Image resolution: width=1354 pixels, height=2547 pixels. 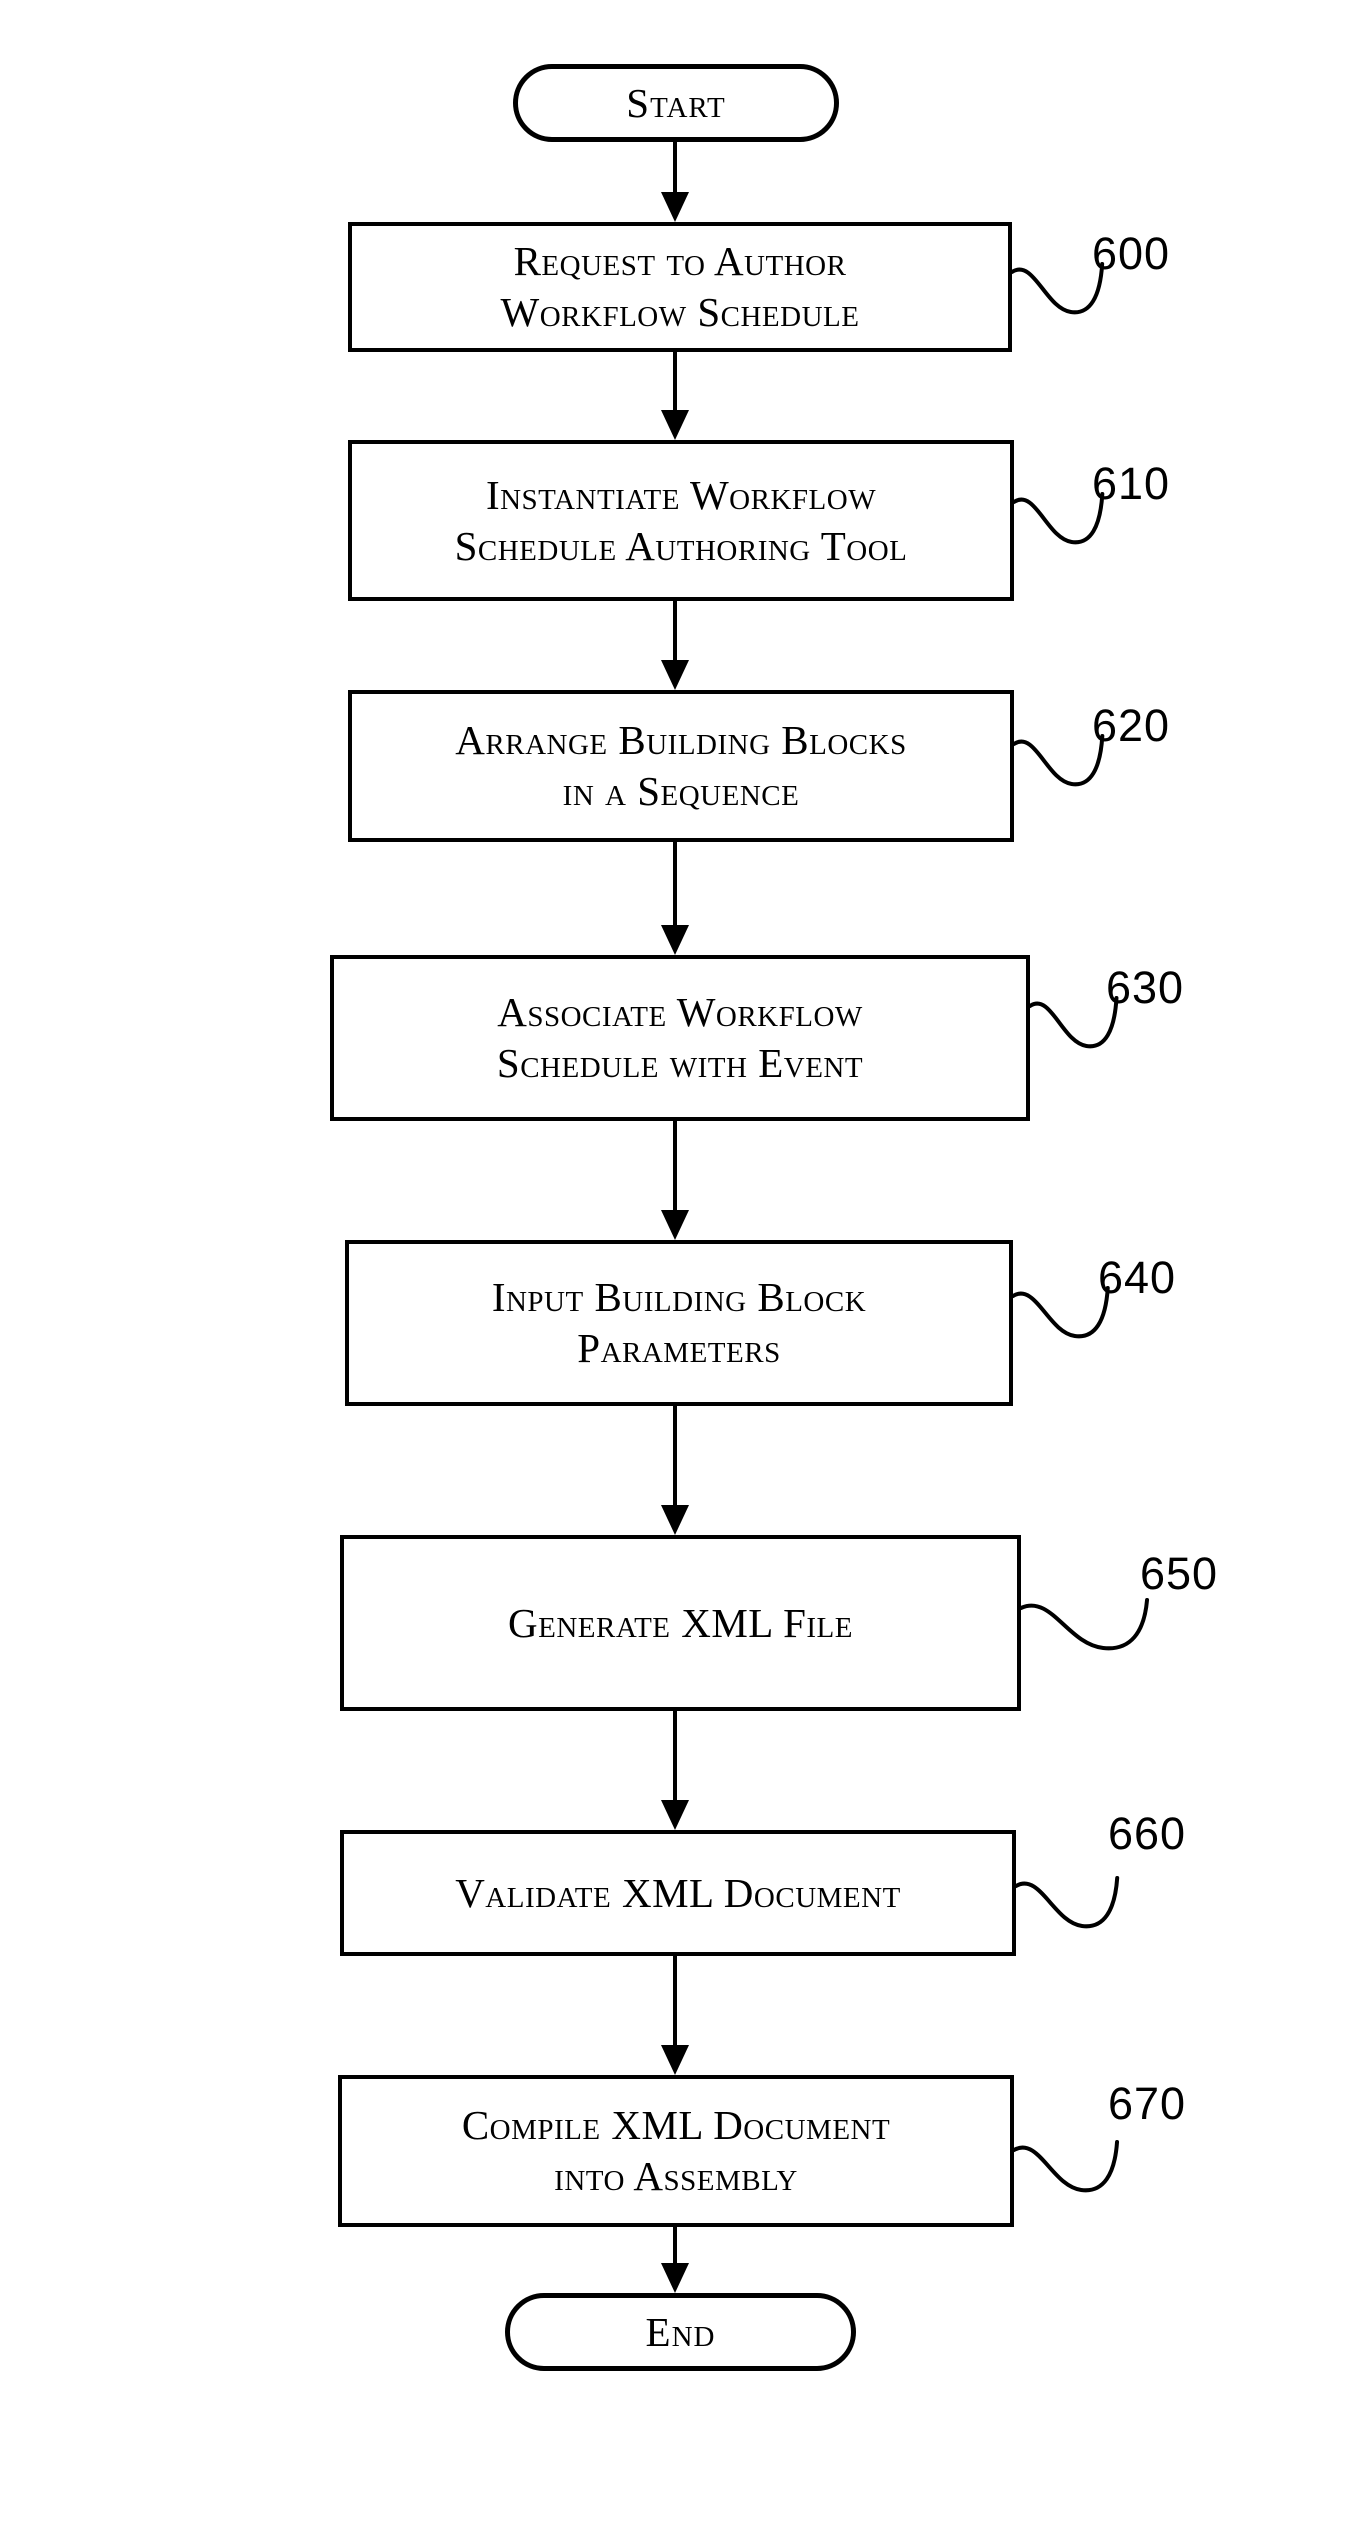 I want to click on reference-numeral-660: 660, so click(x=1147, y=1833).